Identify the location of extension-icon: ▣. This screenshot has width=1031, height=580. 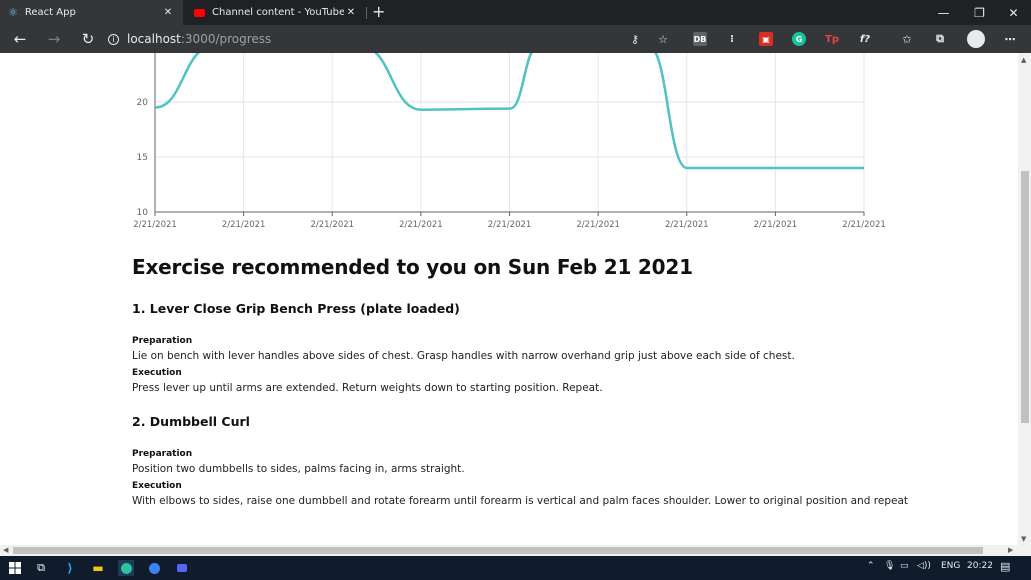
(766, 39).